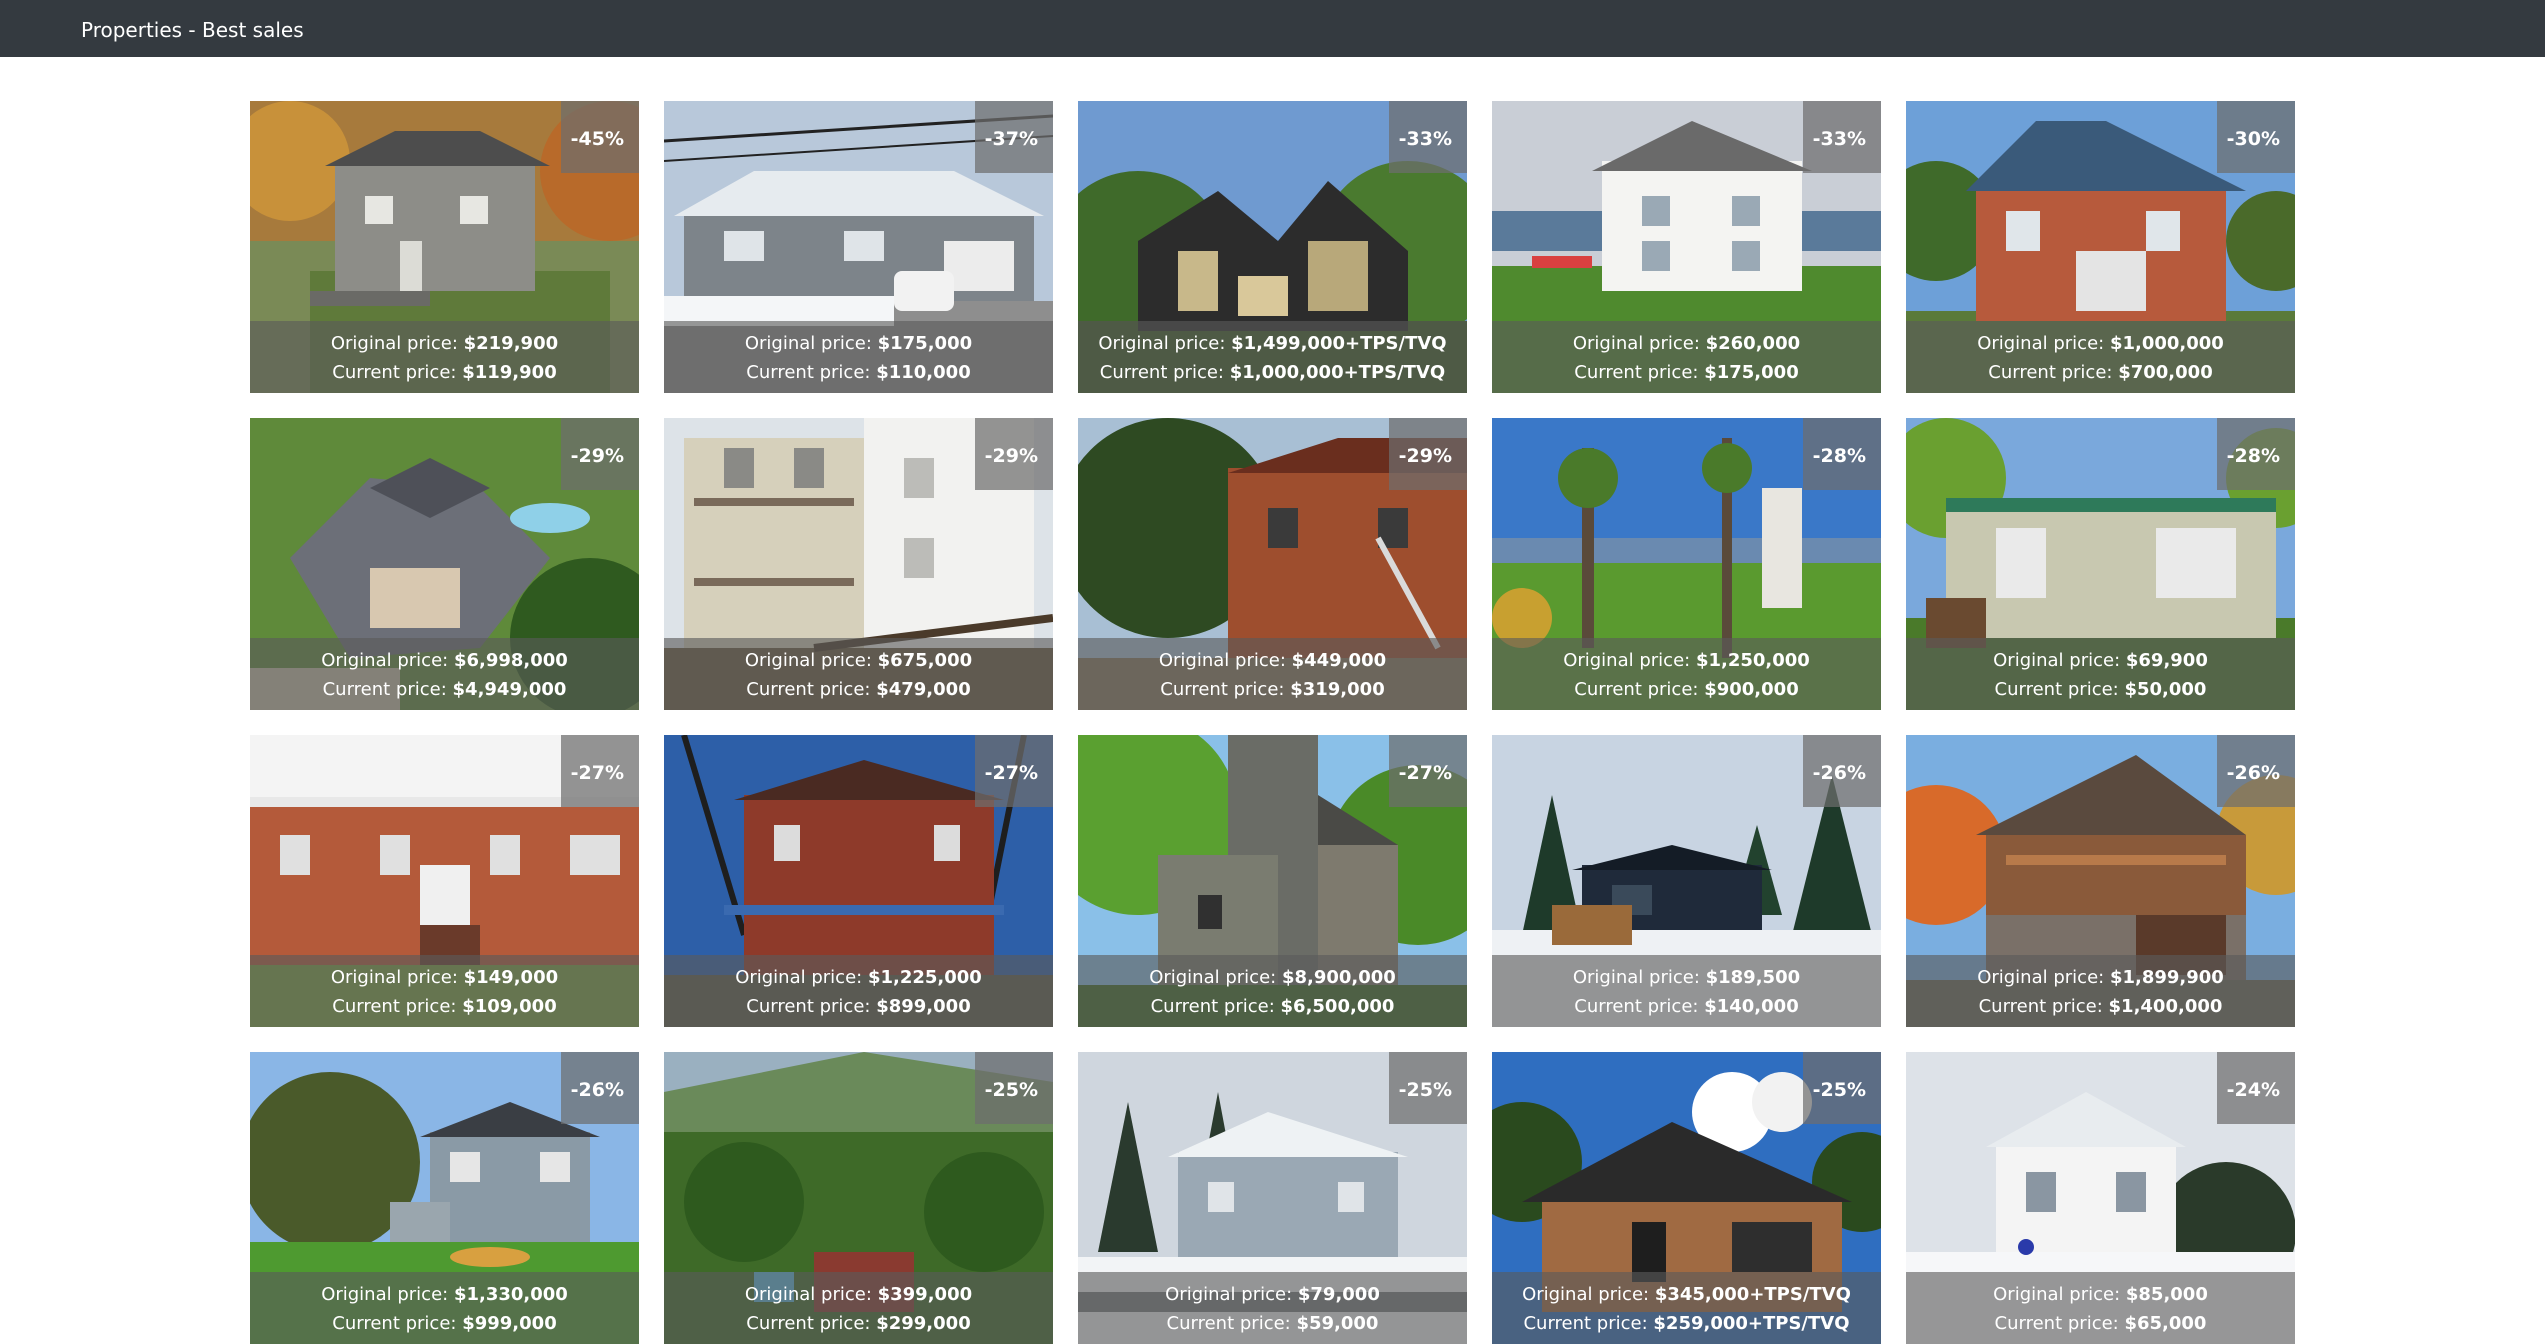 Image resolution: width=2545 pixels, height=1344 pixels. What do you see at coordinates (2100, 1294) in the screenshot?
I see `original-price-row: Original price: $85,000` at bounding box center [2100, 1294].